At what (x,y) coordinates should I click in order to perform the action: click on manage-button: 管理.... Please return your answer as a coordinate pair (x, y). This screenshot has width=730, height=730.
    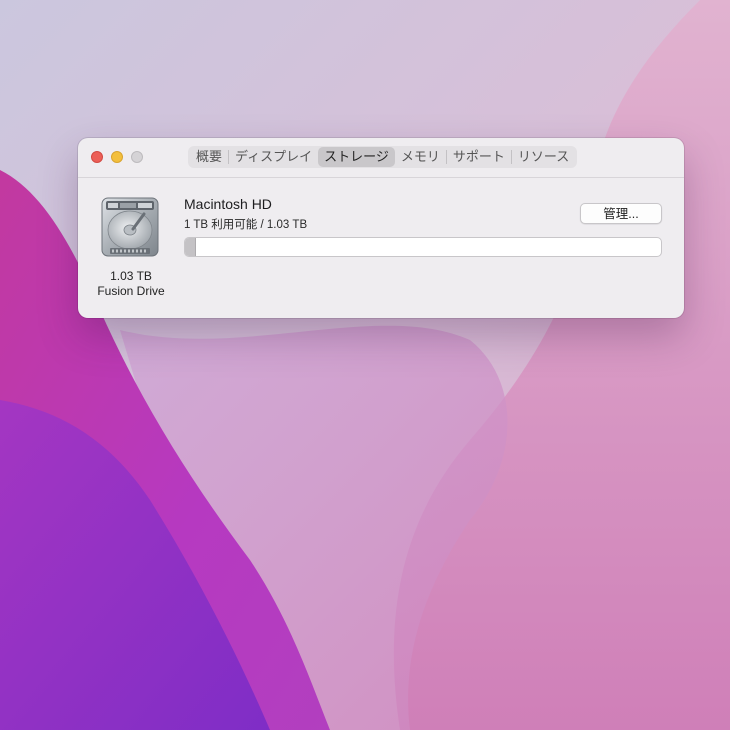
    Looking at the image, I should click on (621, 213).